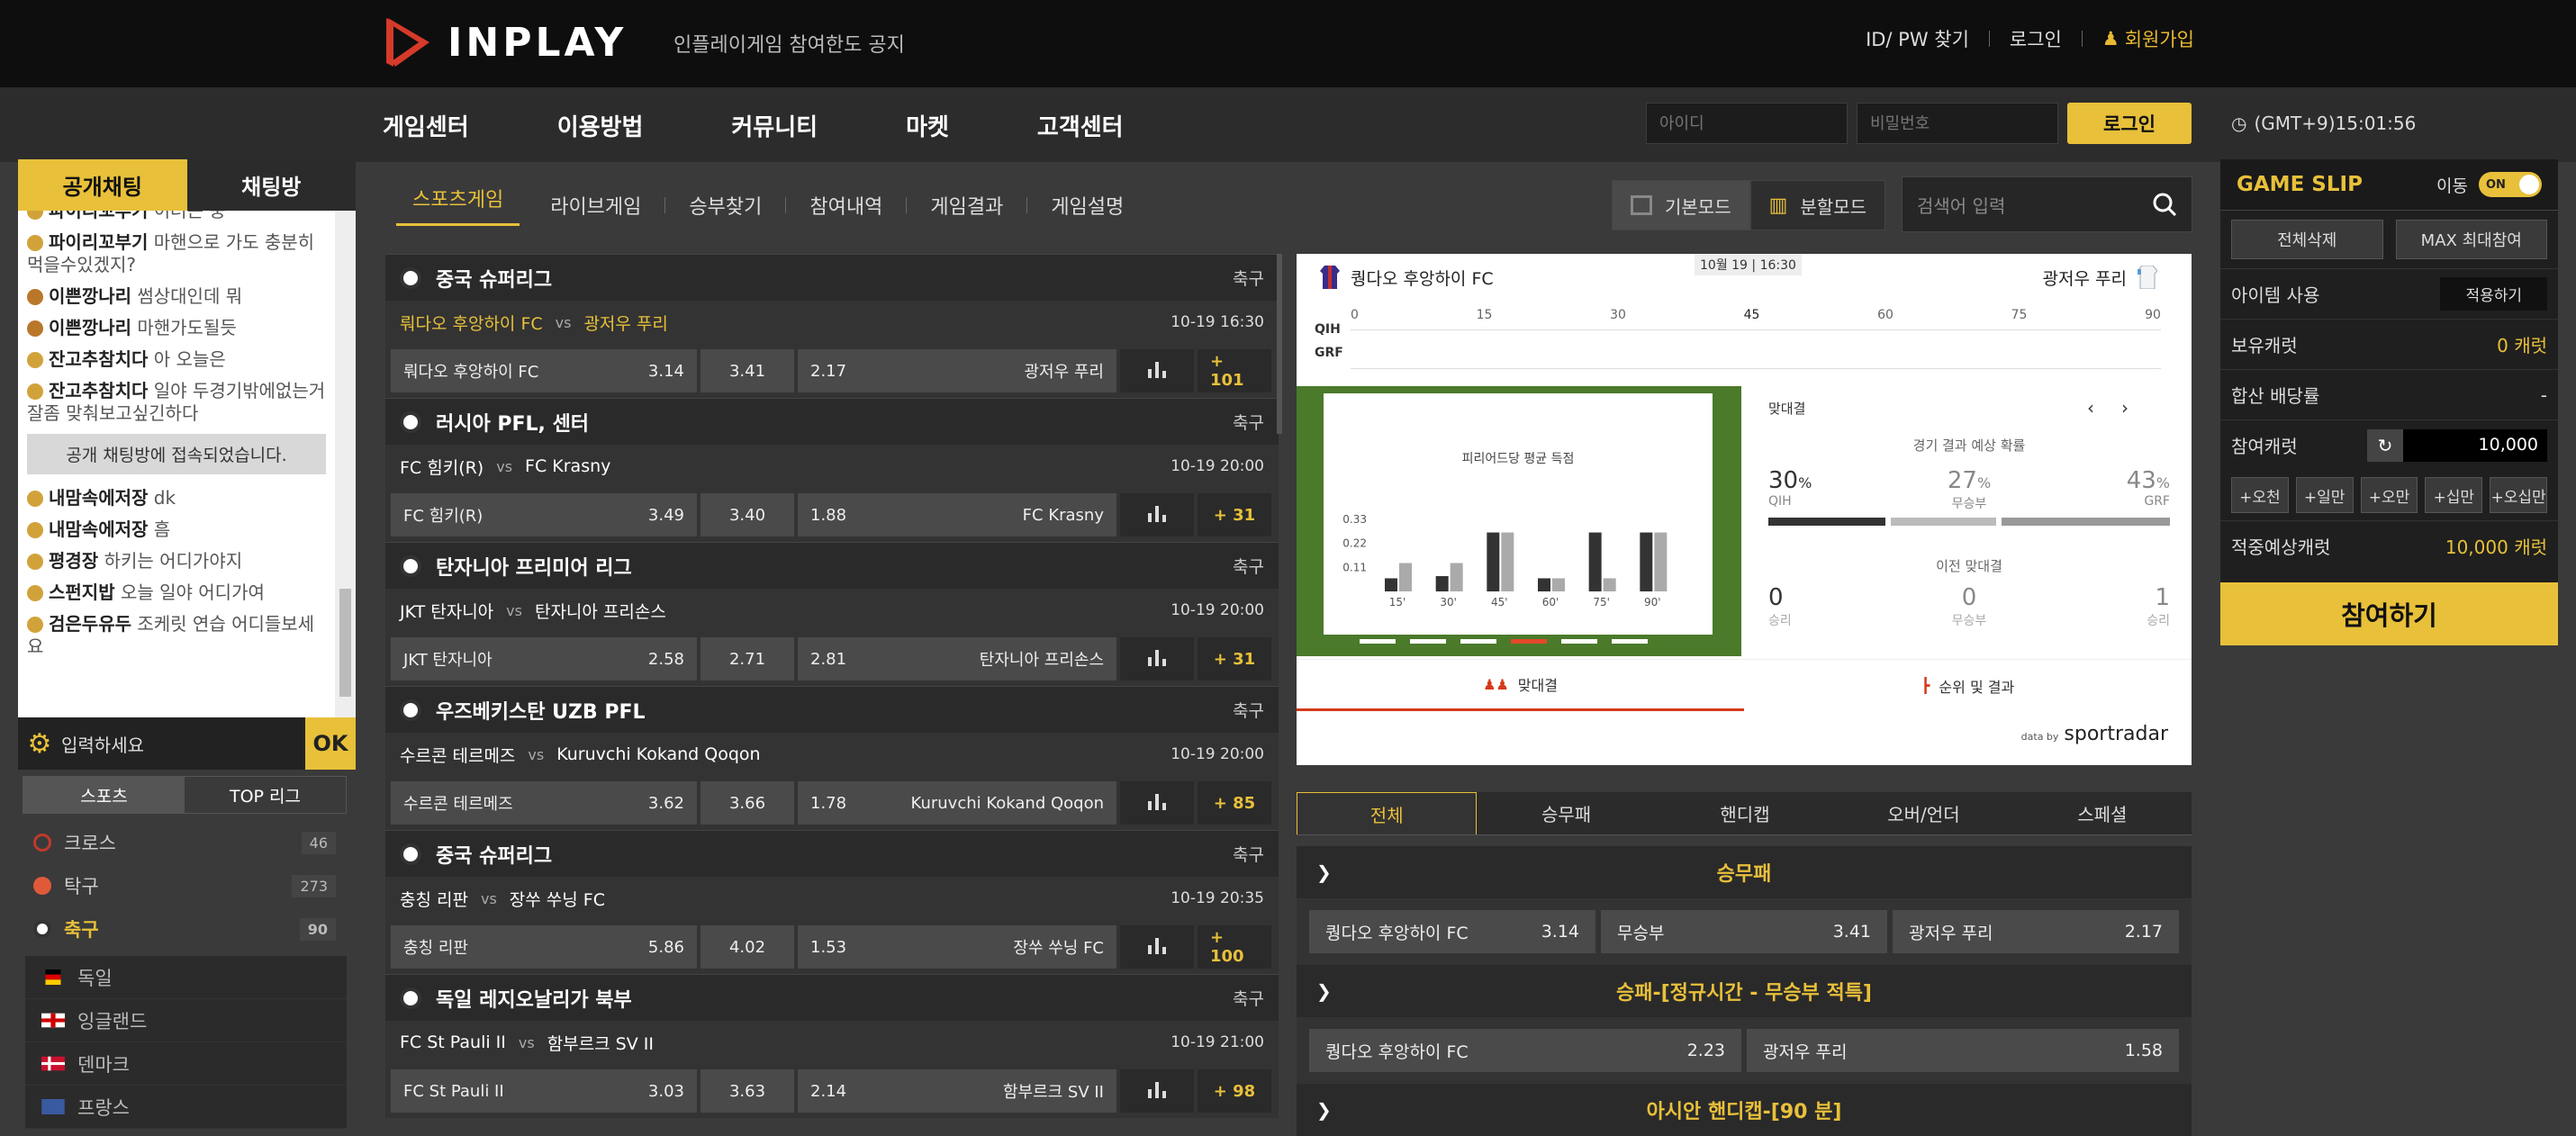  I want to click on country-germany: 독일, so click(186, 977).